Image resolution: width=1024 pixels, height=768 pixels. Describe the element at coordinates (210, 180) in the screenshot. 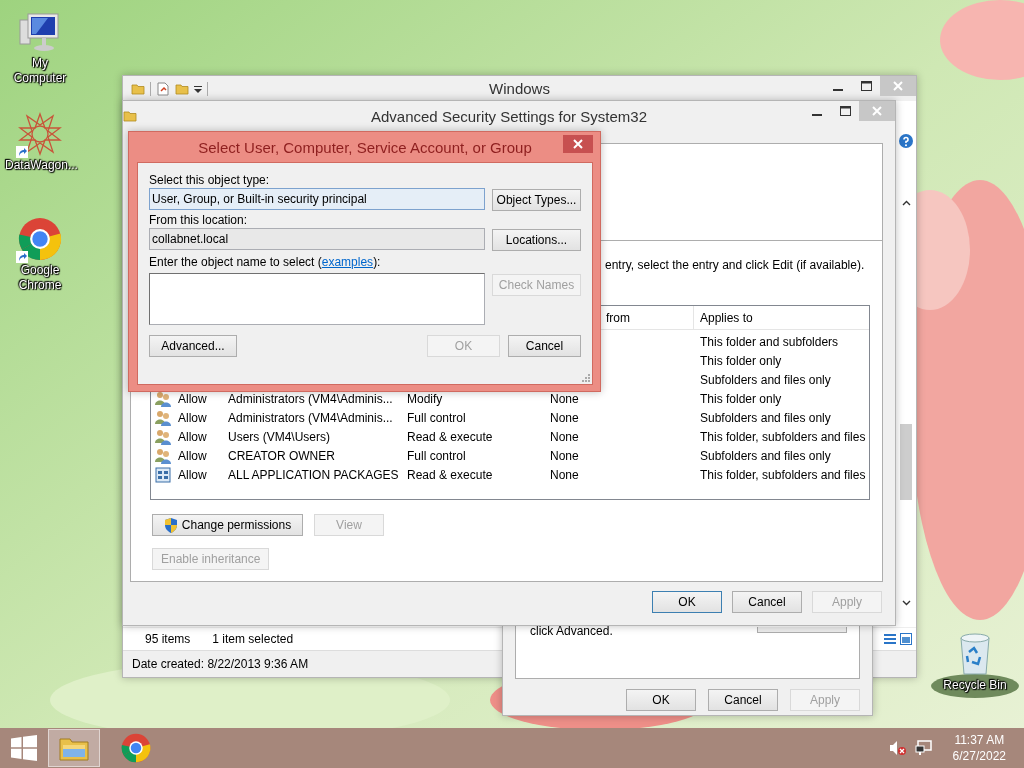

I see `field-label: Select this object type:` at that location.